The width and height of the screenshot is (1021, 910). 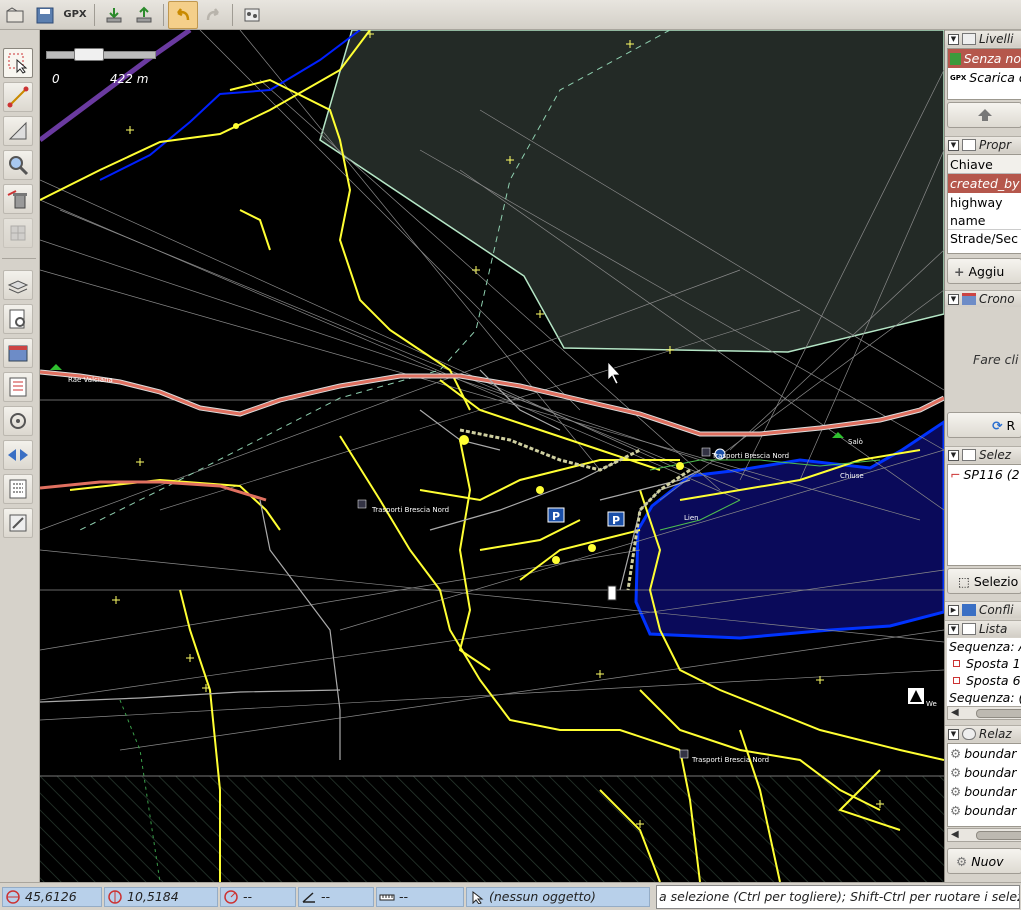 I want to click on latitude-field: 45,6126, so click(x=52, y=896).